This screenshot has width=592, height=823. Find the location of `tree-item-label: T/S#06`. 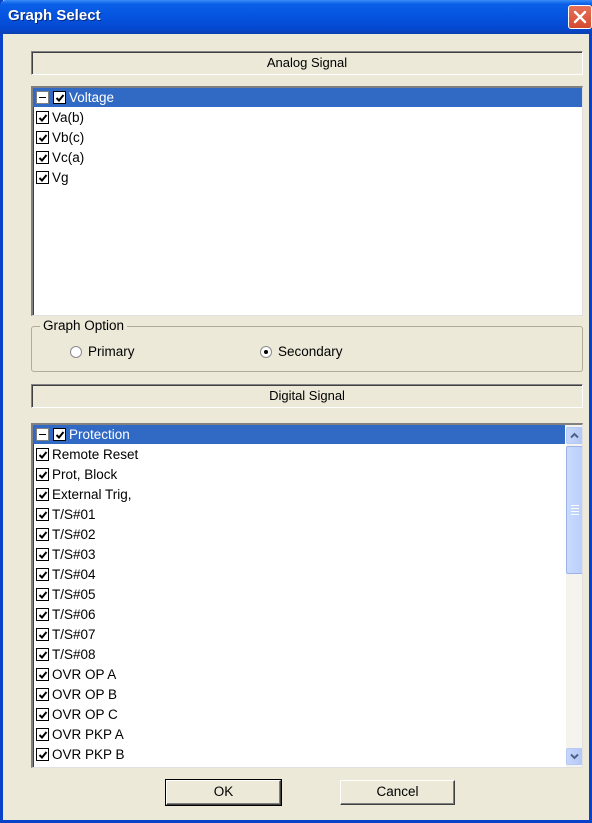

tree-item-label: T/S#06 is located at coordinates (74, 614).